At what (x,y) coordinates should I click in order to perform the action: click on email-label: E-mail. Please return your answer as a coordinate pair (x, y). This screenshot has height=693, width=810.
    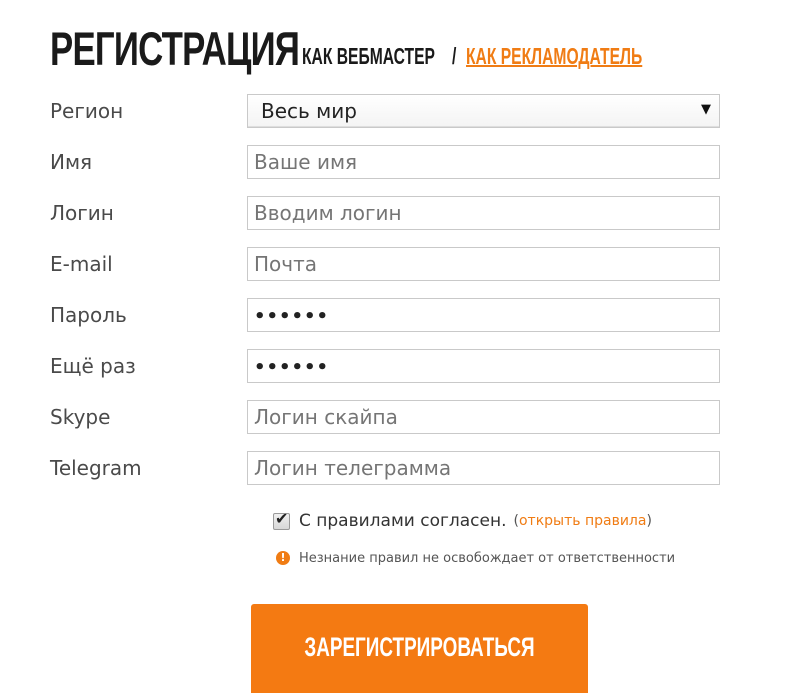
    Looking at the image, I should click on (81, 264).